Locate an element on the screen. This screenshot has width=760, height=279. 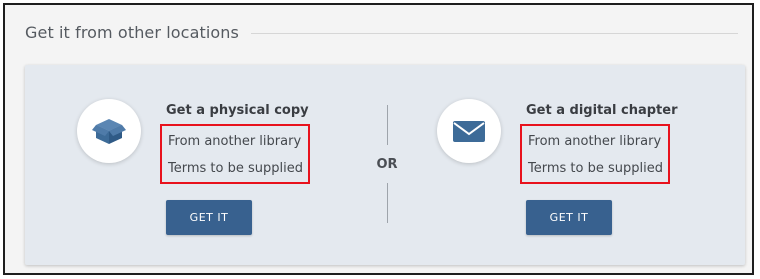
digital-terms-text: Terms to be supplied is located at coordinates (595, 168).